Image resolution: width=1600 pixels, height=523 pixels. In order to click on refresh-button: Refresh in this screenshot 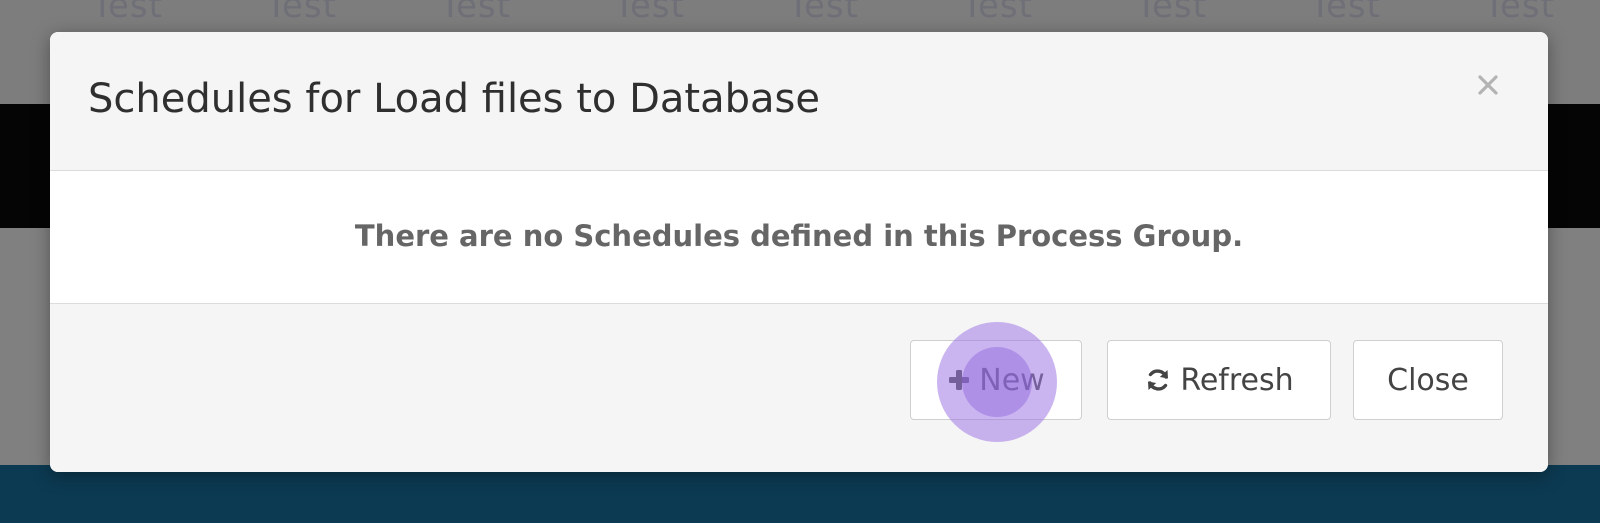, I will do `click(1219, 380)`.